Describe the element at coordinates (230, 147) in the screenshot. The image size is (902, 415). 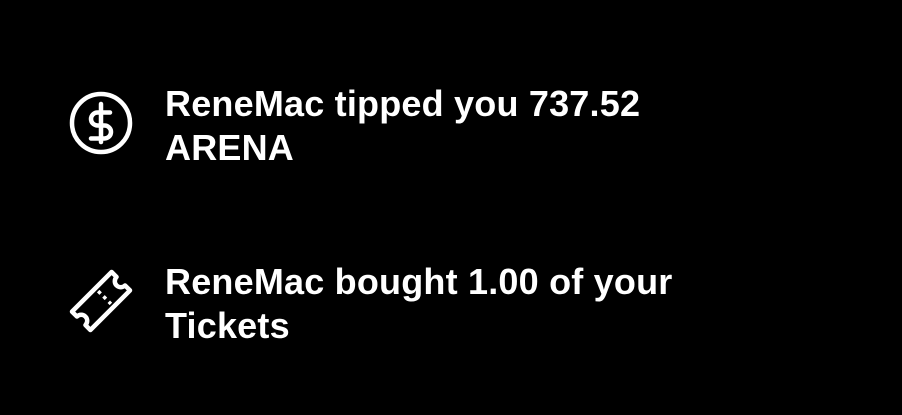
I see `notification-line-2: ARENA` at that location.